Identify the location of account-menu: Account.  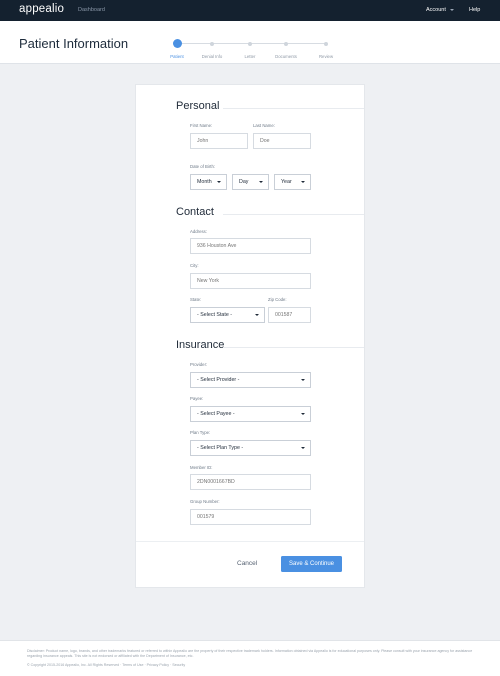
(440, 10).